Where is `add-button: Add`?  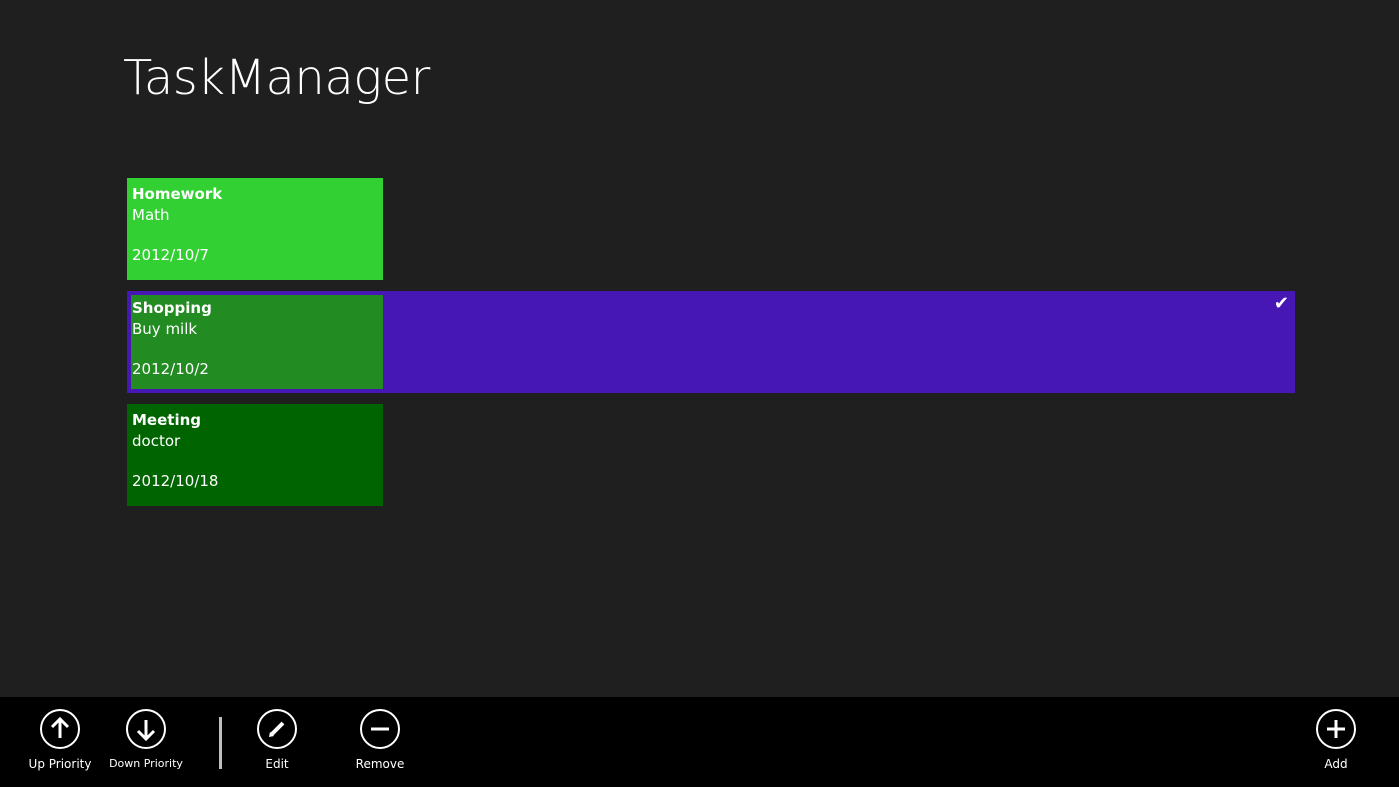
add-button: Add is located at coordinates (1336, 740).